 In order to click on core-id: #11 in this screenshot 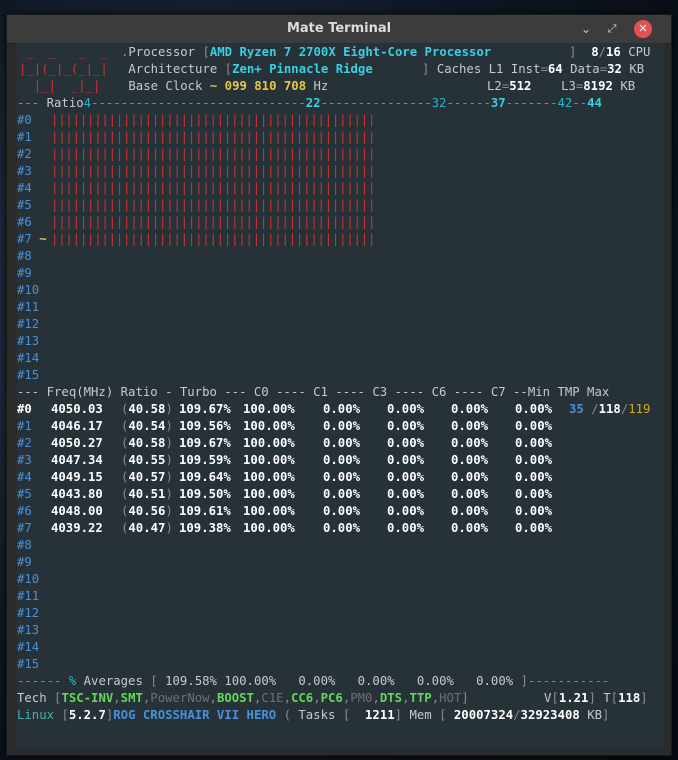, I will do `click(28, 307)`.